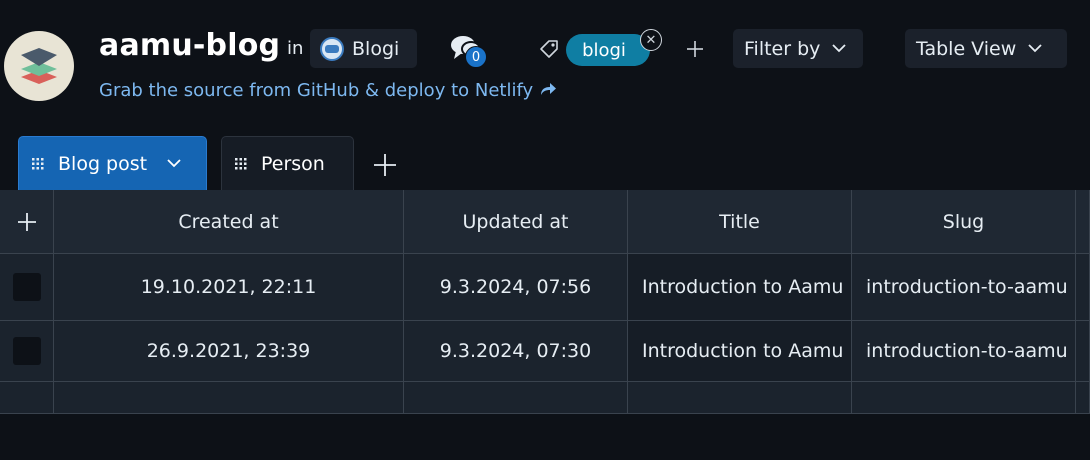 This screenshot has height=460, width=1090. I want to click on add-column-button, so click(27, 222).